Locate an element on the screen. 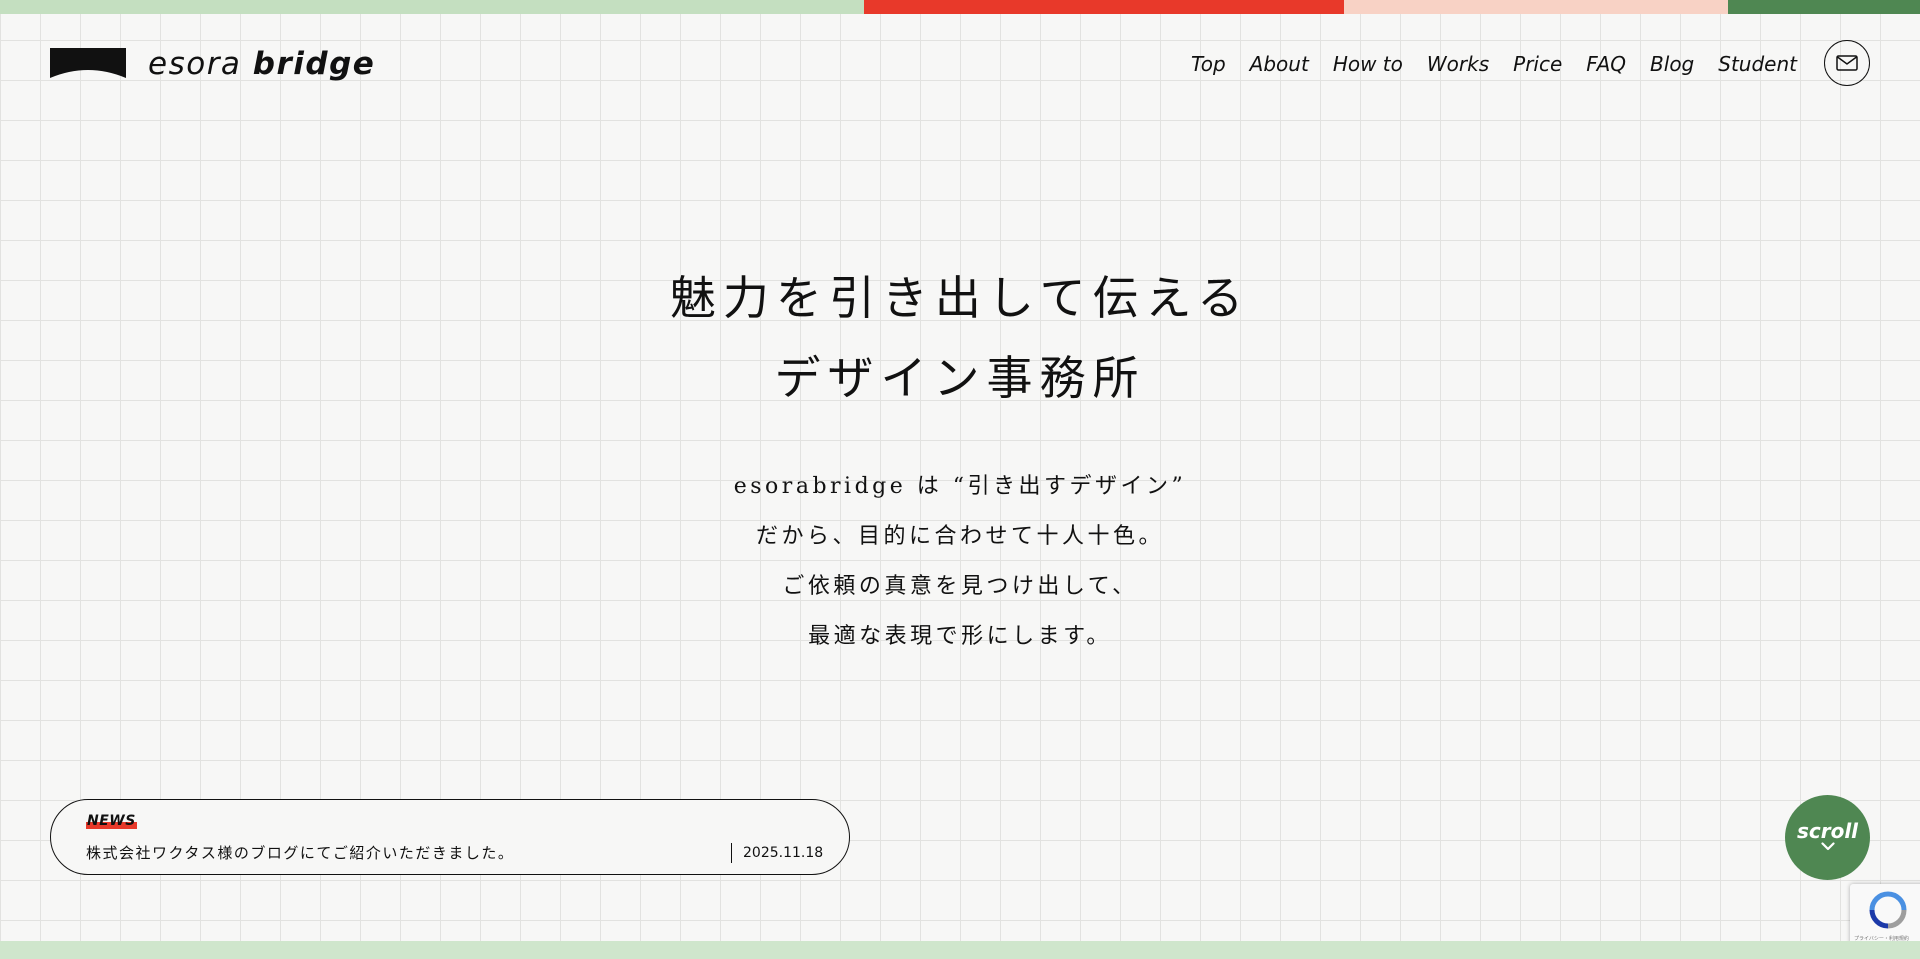 This screenshot has height=959, width=1920. contact-mail-button is located at coordinates (1847, 63).